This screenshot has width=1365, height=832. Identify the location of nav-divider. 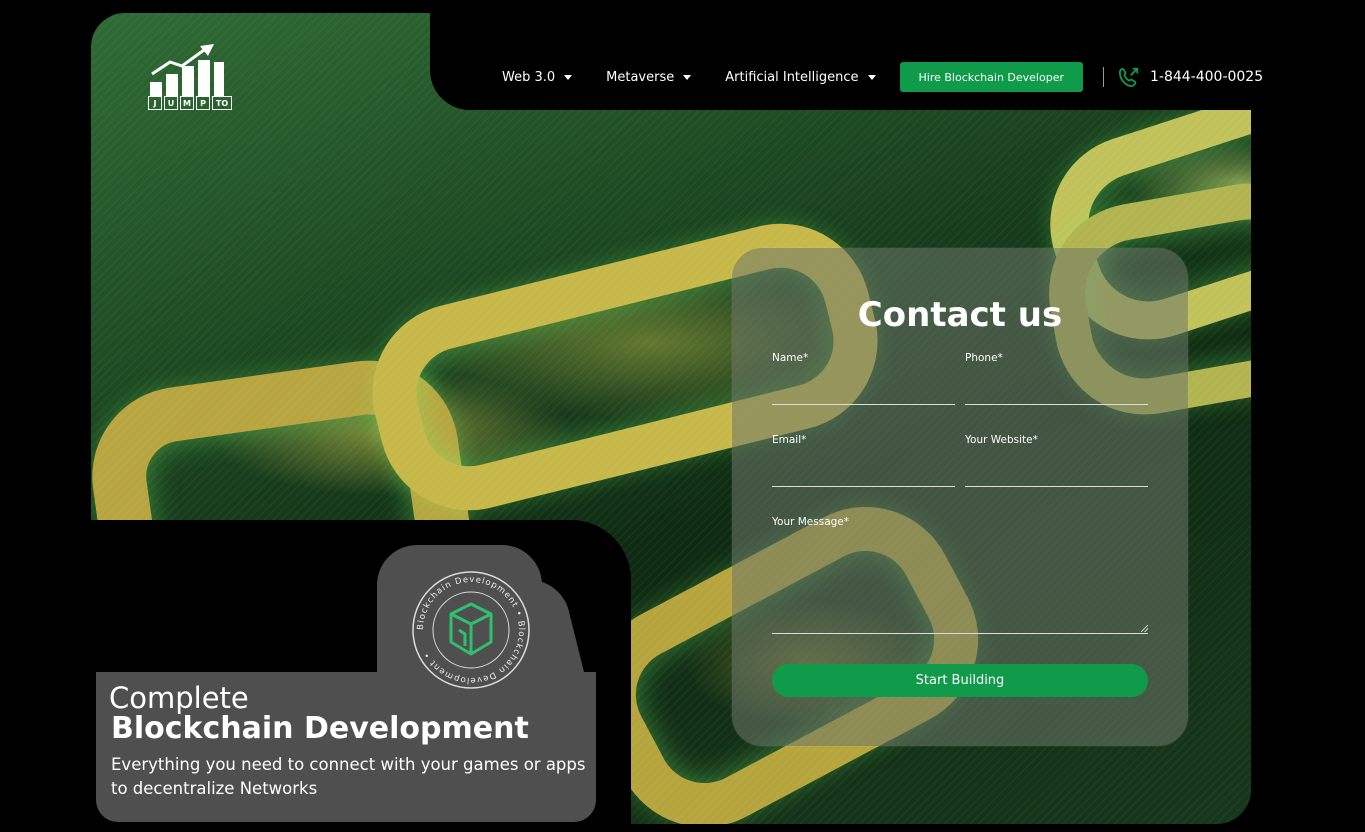
(1103, 77).